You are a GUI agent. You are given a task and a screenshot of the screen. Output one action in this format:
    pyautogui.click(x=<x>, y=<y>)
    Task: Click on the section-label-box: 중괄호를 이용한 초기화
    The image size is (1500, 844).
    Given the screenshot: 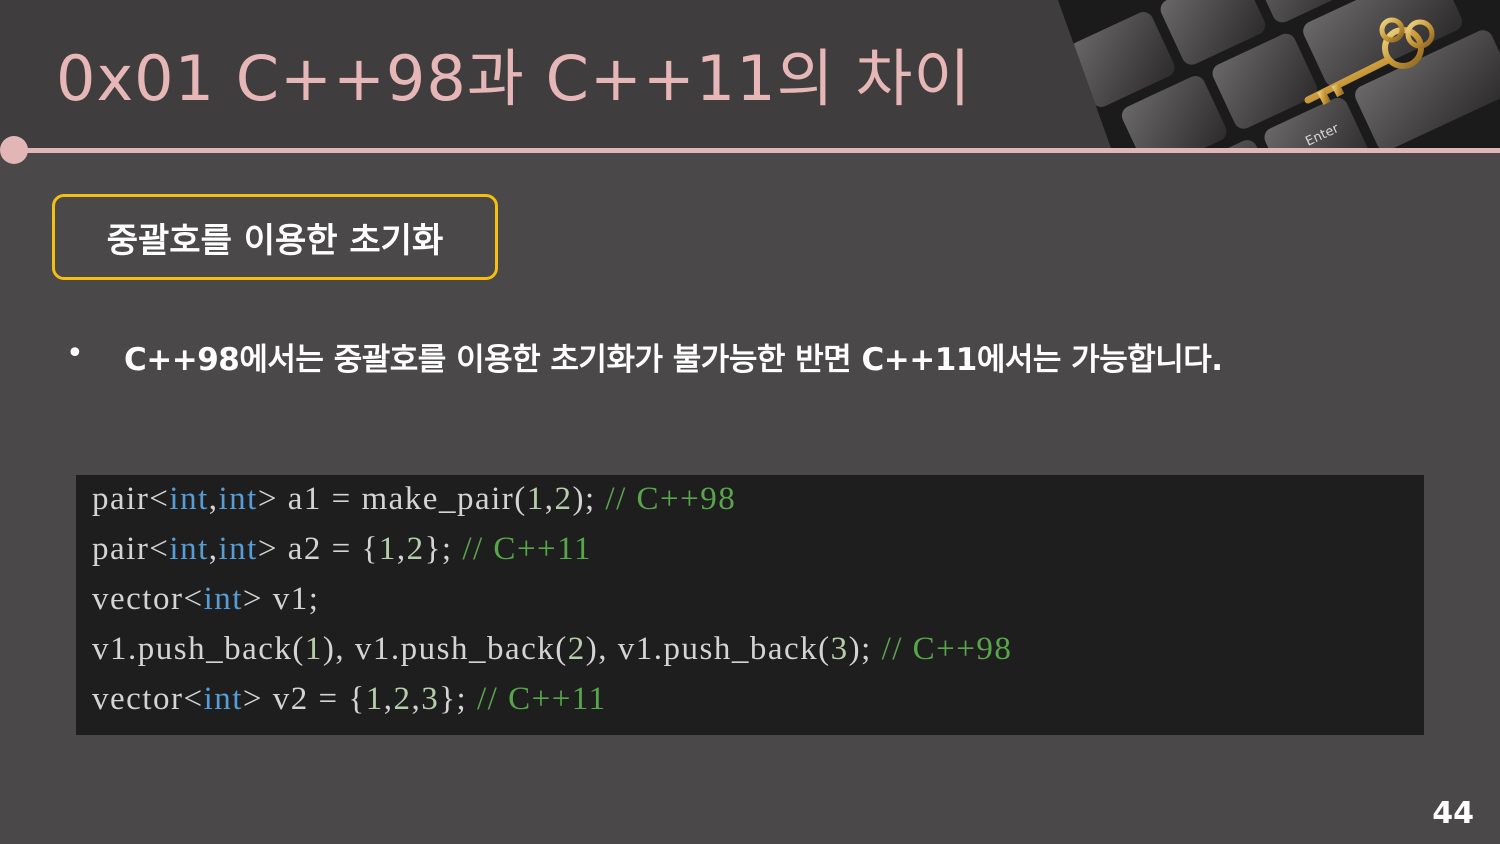 What is the action you would take?
    pyautogui.click(x=275, y=237)
    